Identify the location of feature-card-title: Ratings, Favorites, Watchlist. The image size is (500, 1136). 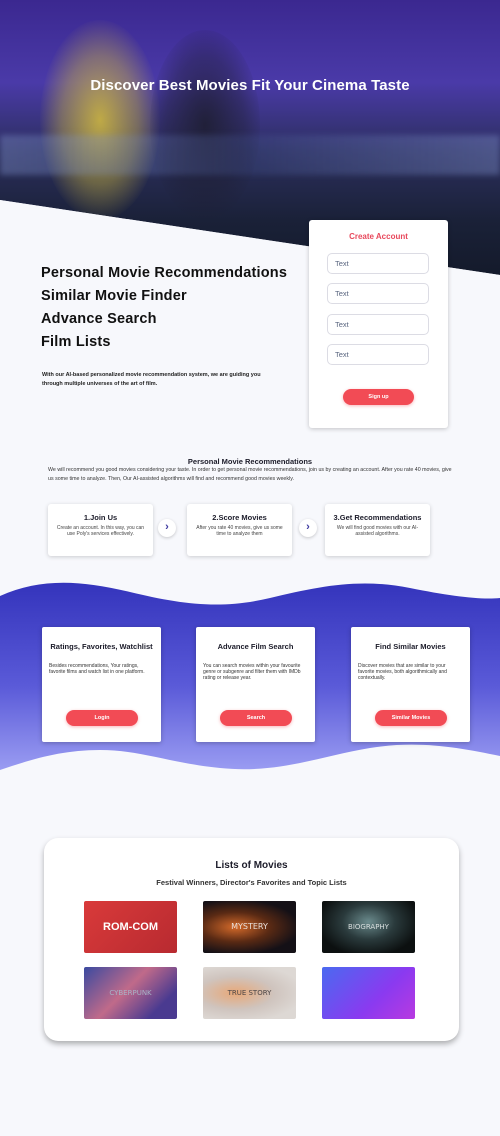
(101, 646).